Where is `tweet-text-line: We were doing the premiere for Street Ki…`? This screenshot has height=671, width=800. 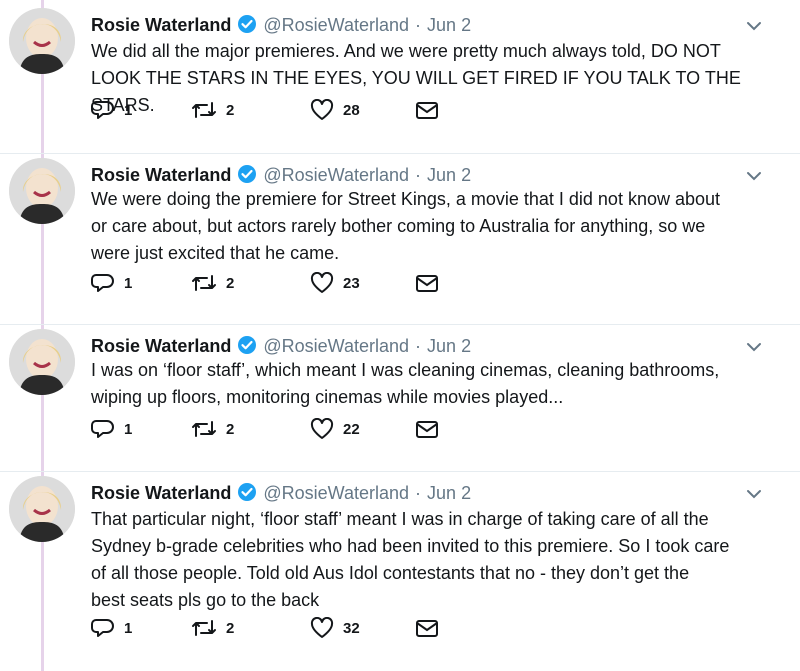
tweet-text-line: We were doing the premiere for Street Ki… is located at coordinates (406, 199).